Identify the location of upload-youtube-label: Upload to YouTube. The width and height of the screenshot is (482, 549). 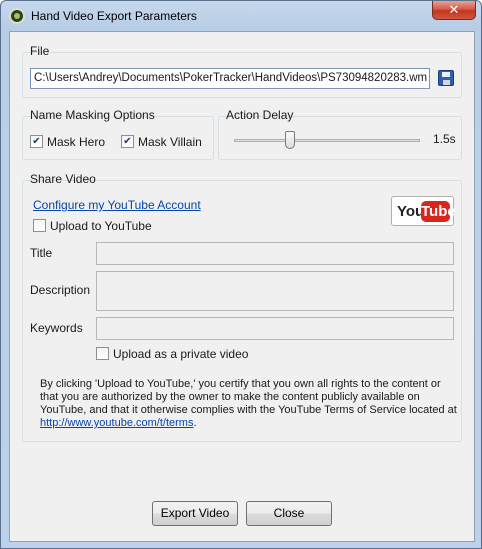
(101, 226).